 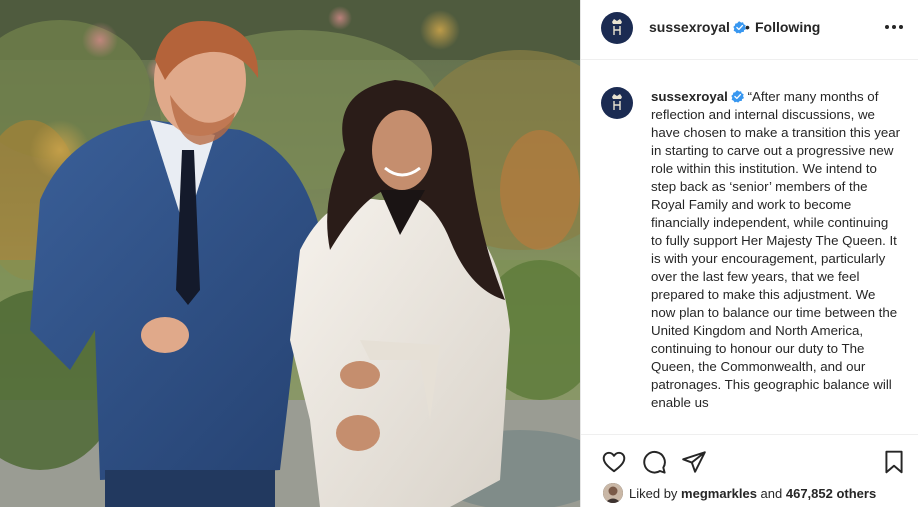 I want to click on header-username: sussexroyal, so click(x=697, y=27).